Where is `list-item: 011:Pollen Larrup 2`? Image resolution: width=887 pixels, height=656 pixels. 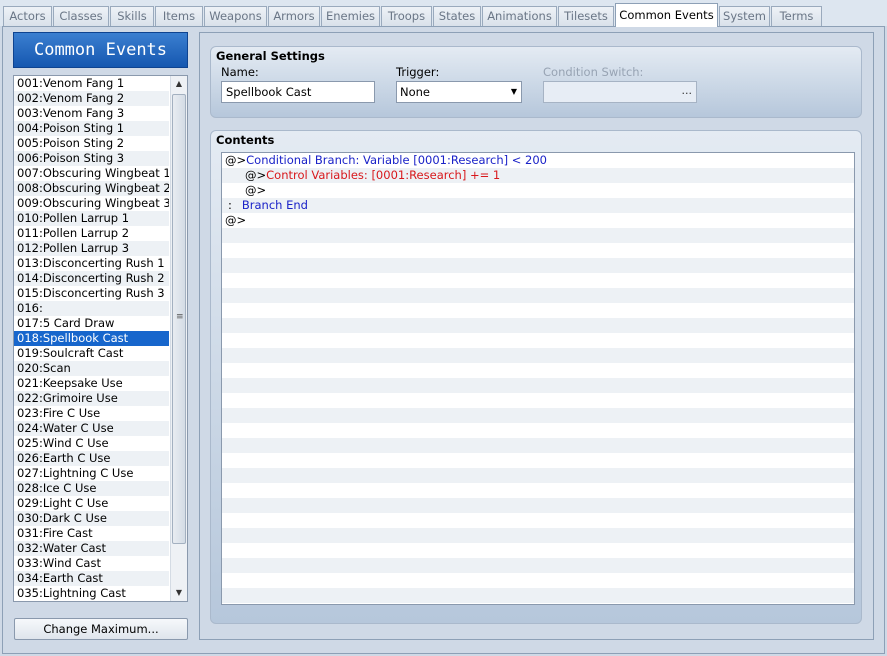
list-item: 011:Pollen Larrup 2 is located at coordinates (91, 233).